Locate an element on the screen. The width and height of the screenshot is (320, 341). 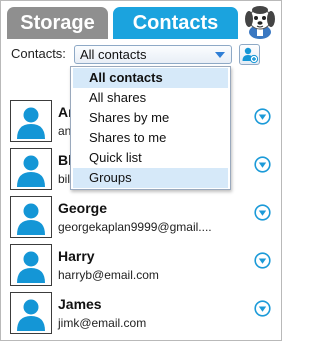
contact-name: James is located at coordinates (80, 304).